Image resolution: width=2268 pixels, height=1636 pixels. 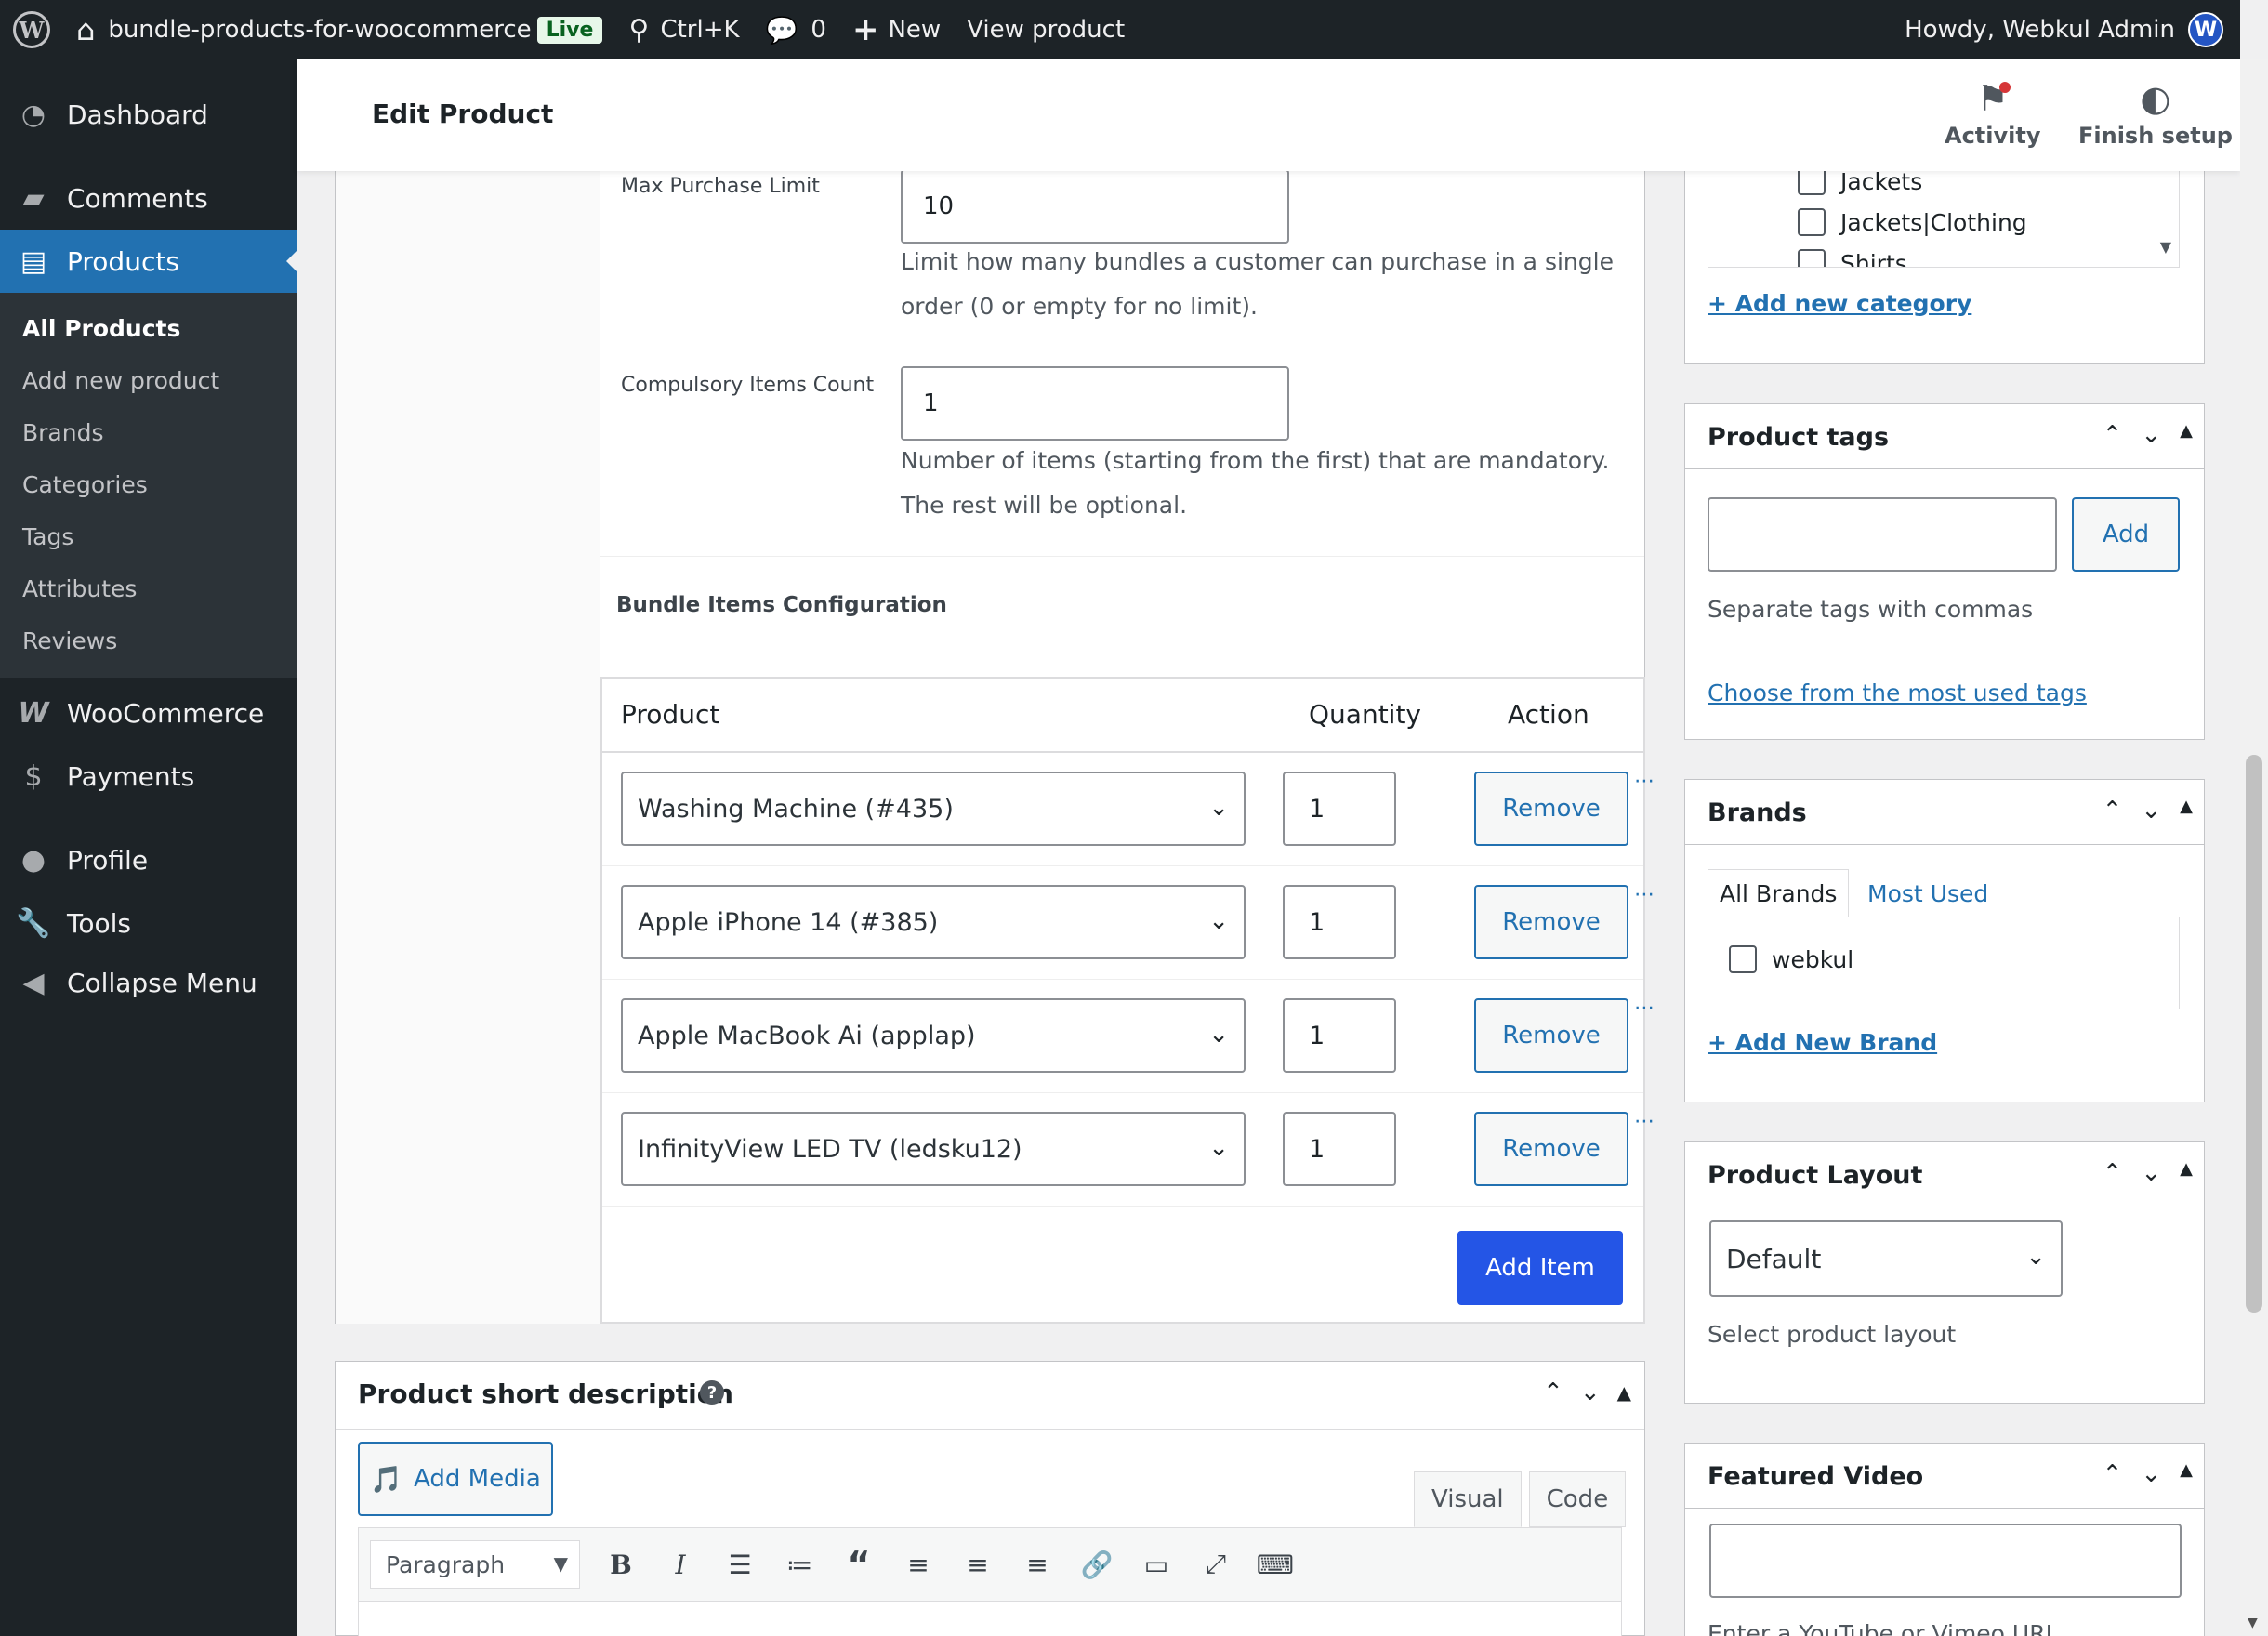 I want to click on view-product-link: View product, so click(x=1046, y=29).